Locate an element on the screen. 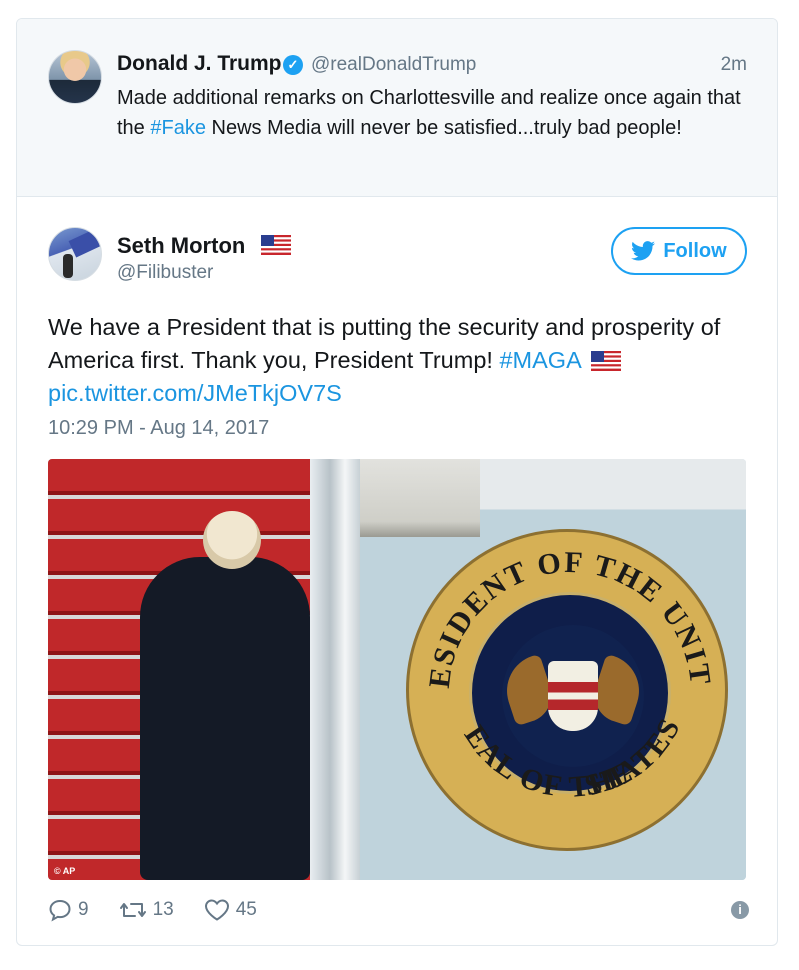  retweet-button: 13 is located at coordinates (146, 910).